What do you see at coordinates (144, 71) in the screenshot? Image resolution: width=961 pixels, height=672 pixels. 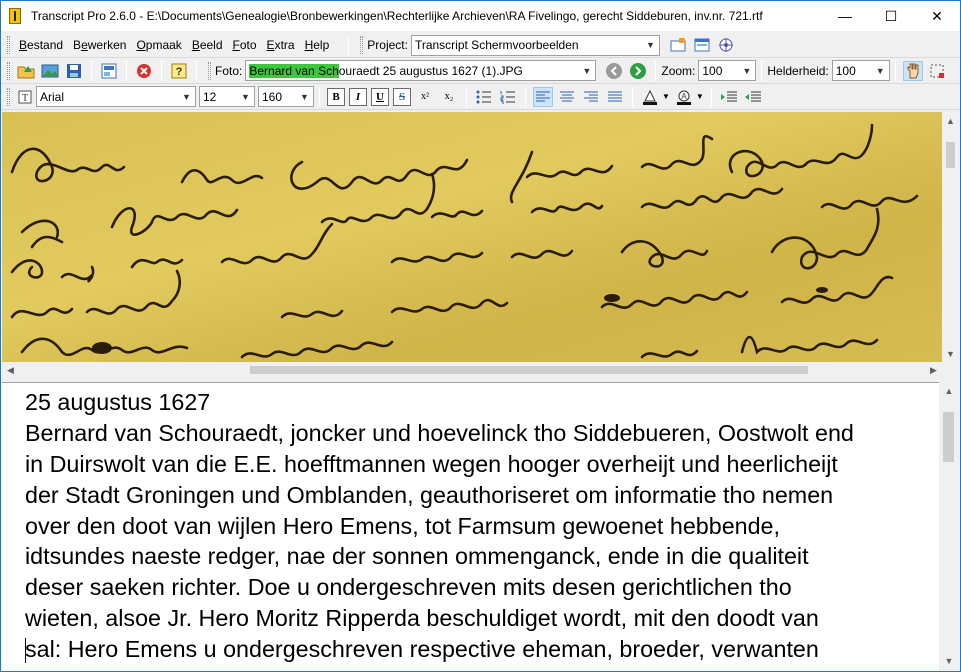 I see `cancel-icon` at bounding box center [144, 71].